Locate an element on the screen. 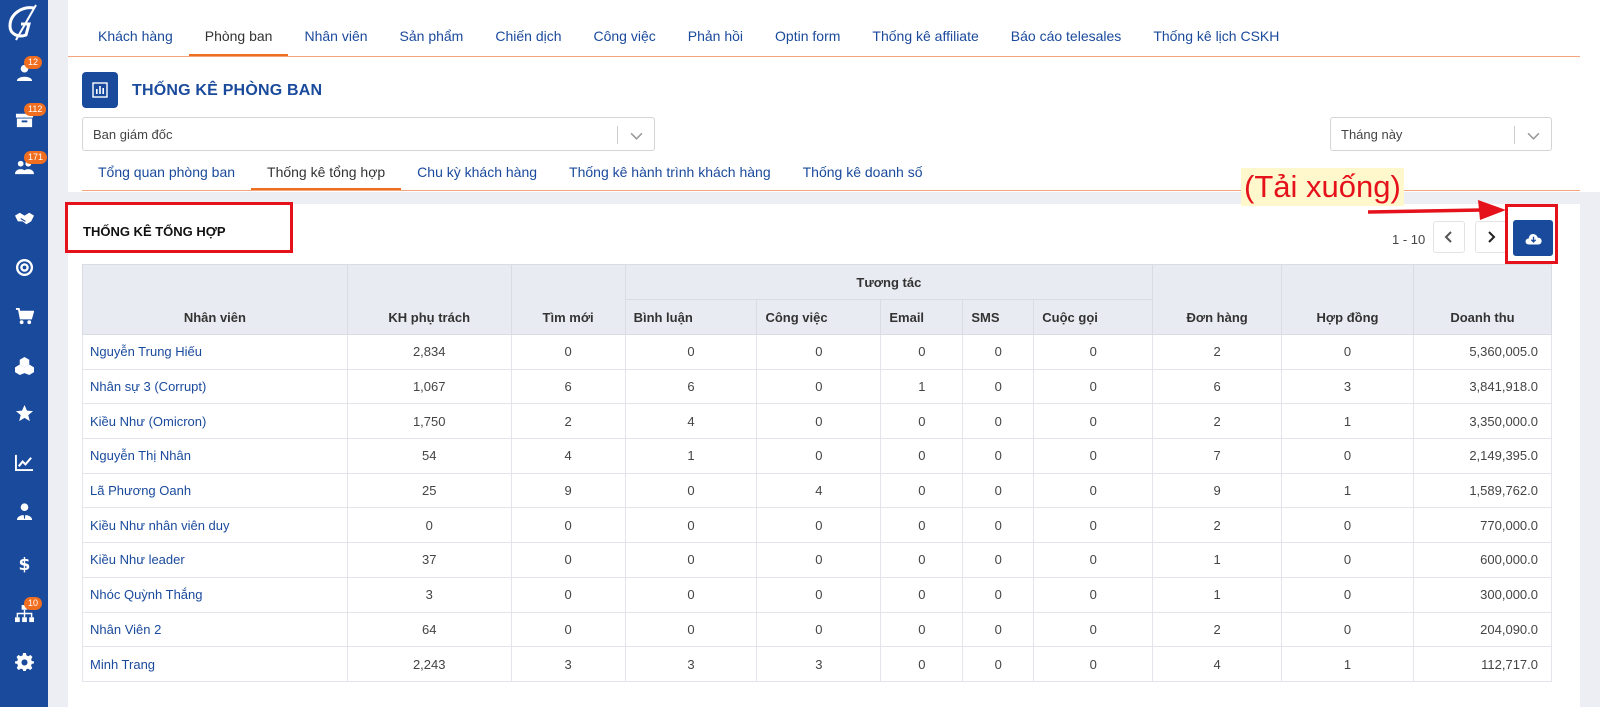 This screenshot has height=707, width=1600. table-cell: 3 is located at coordinates (1347, 386).